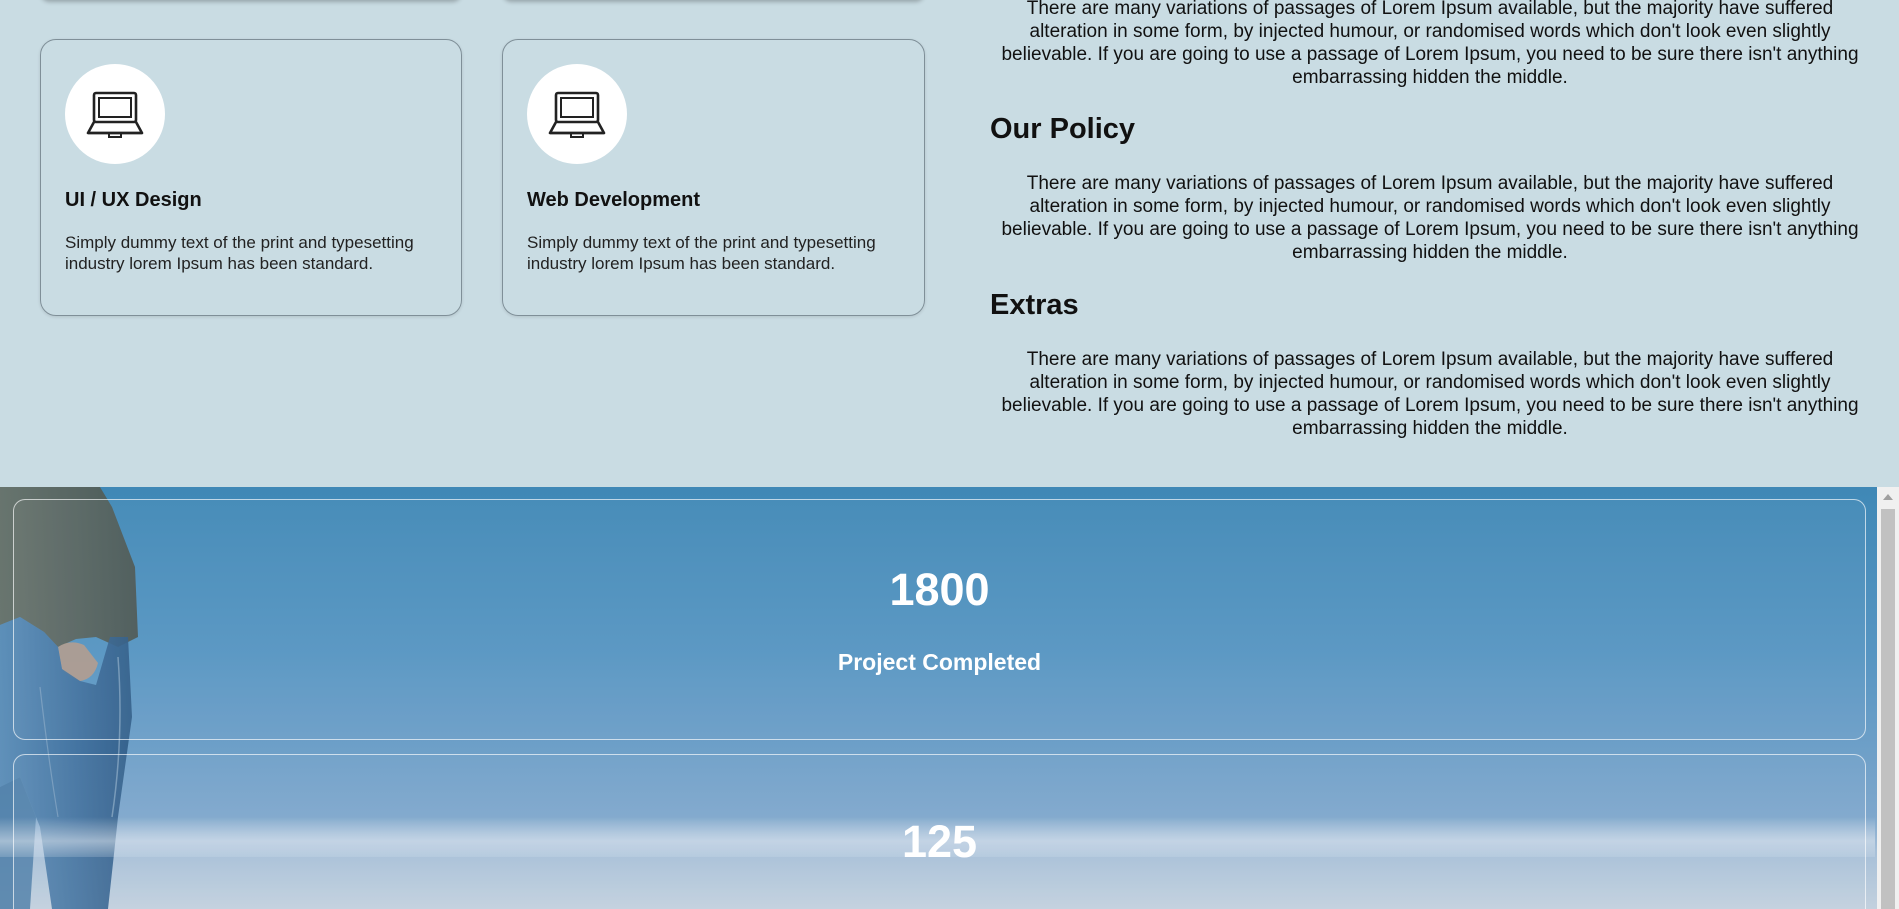 The image size is (1899, 909). Describe the element at coordinates (1034, 305) in the screenshot. I see `extras-heading: Extras` at that location.